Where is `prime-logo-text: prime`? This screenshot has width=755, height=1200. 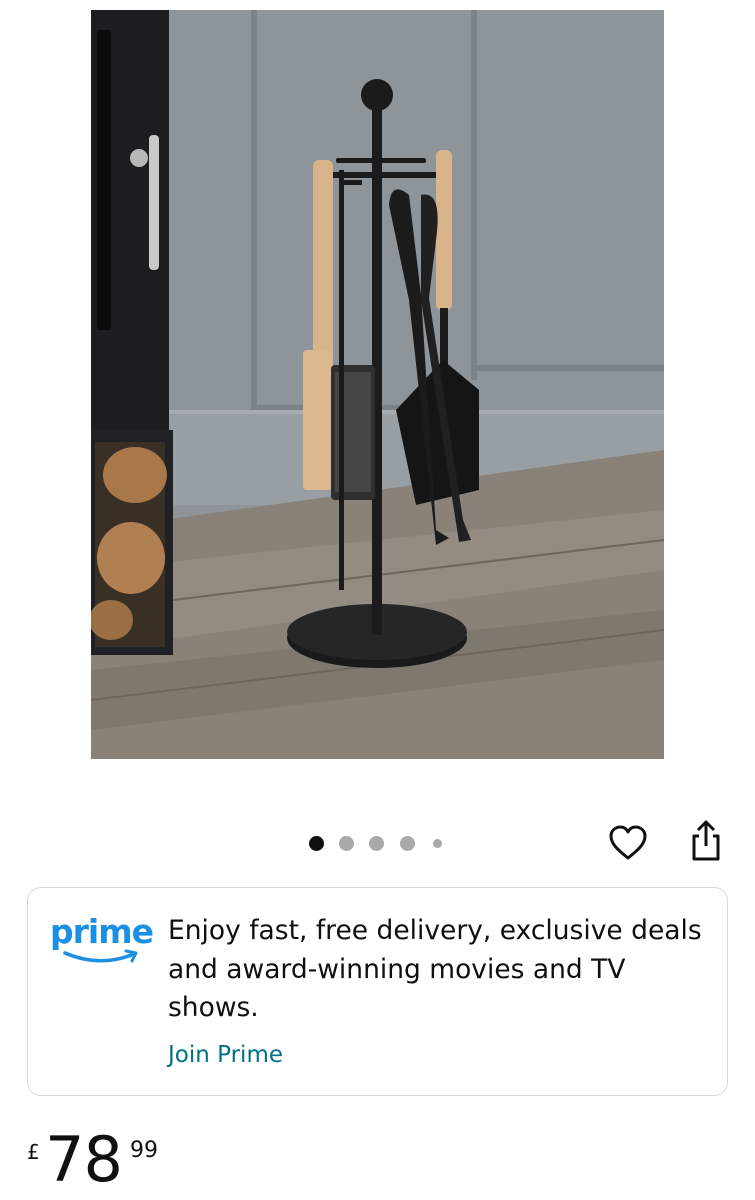 prime-logo-text: prime is located at coordinates (102, 931).